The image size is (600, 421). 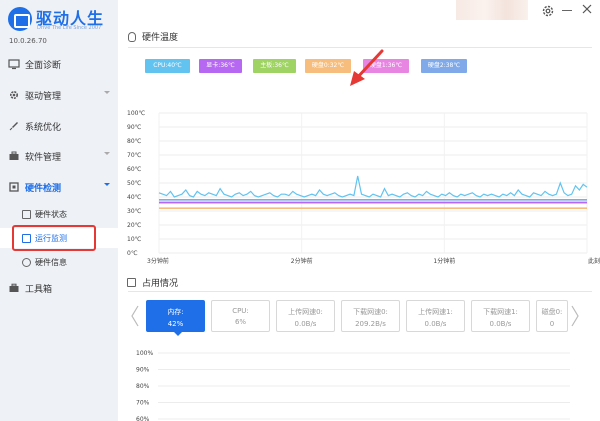 I want to click on x-tick-label: 1分钟前, so click(x=444, y=261).